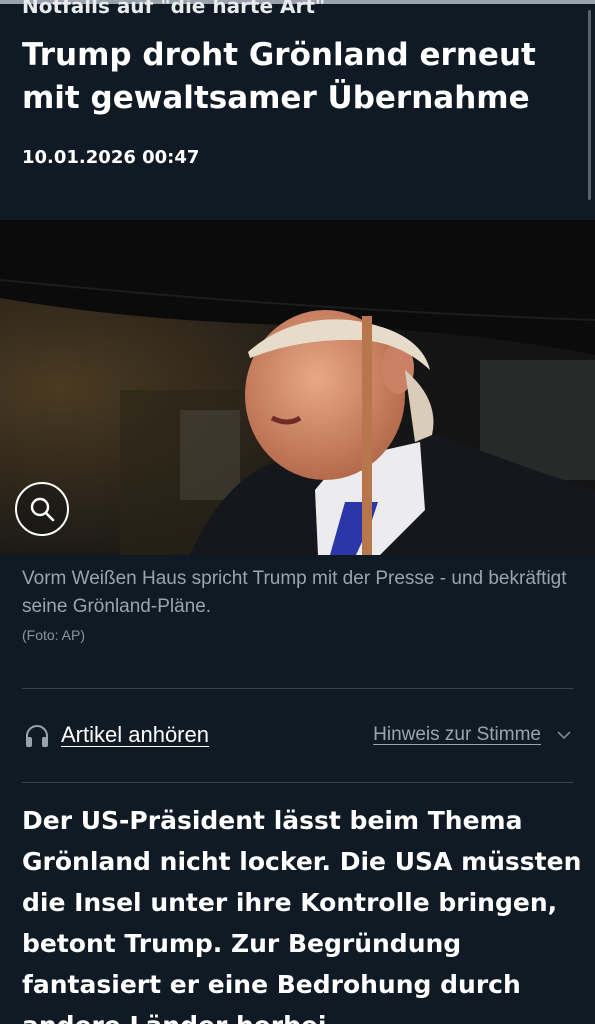  Describe the element at coordinates (135, 735) in the screenshot. I see `listen-article-link: Artikel anhören` at that location.